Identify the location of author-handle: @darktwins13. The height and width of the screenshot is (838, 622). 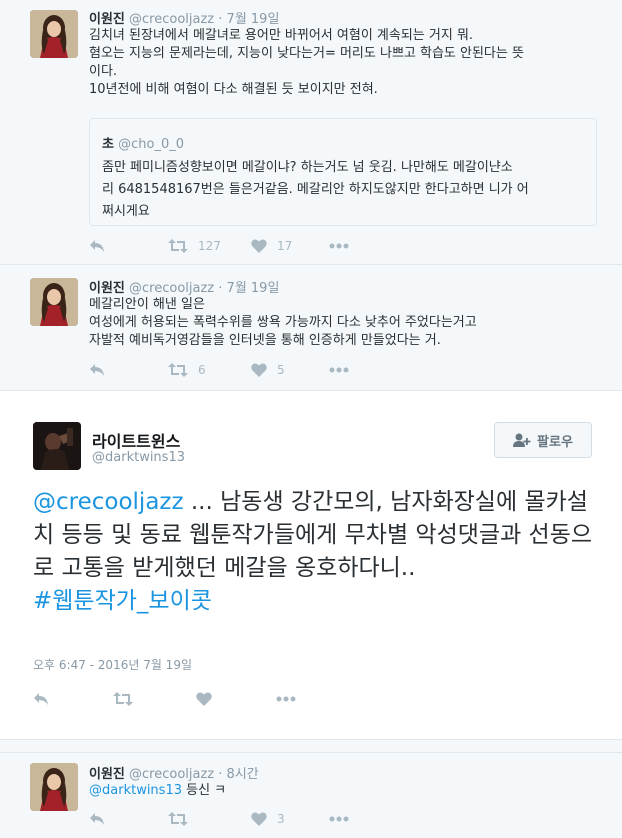
(138, 457).